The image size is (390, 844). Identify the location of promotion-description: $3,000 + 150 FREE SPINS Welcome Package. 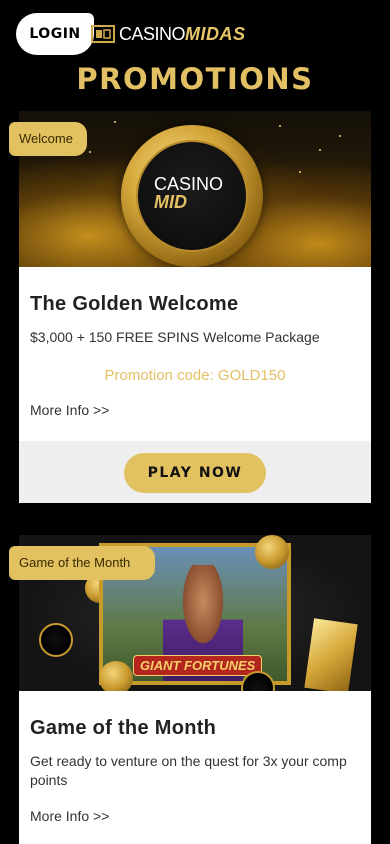
(175, 337).